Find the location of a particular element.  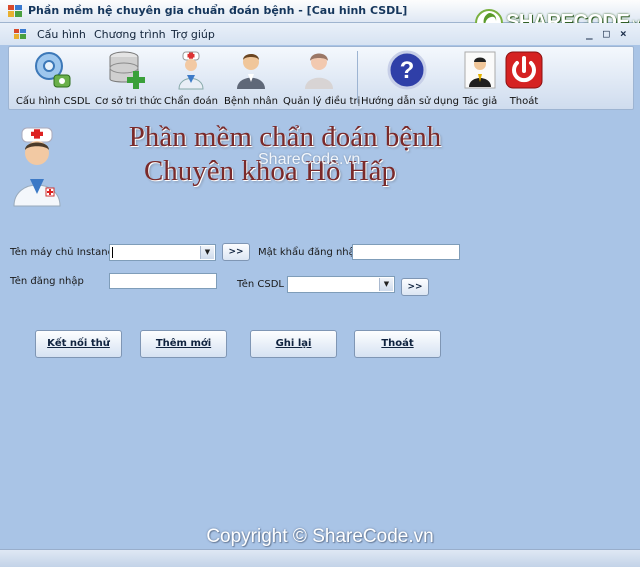

toolbar-huong-dan-su-dung-button: ? Hướng dẫn sử dụng is located at coordinates (410, 78).